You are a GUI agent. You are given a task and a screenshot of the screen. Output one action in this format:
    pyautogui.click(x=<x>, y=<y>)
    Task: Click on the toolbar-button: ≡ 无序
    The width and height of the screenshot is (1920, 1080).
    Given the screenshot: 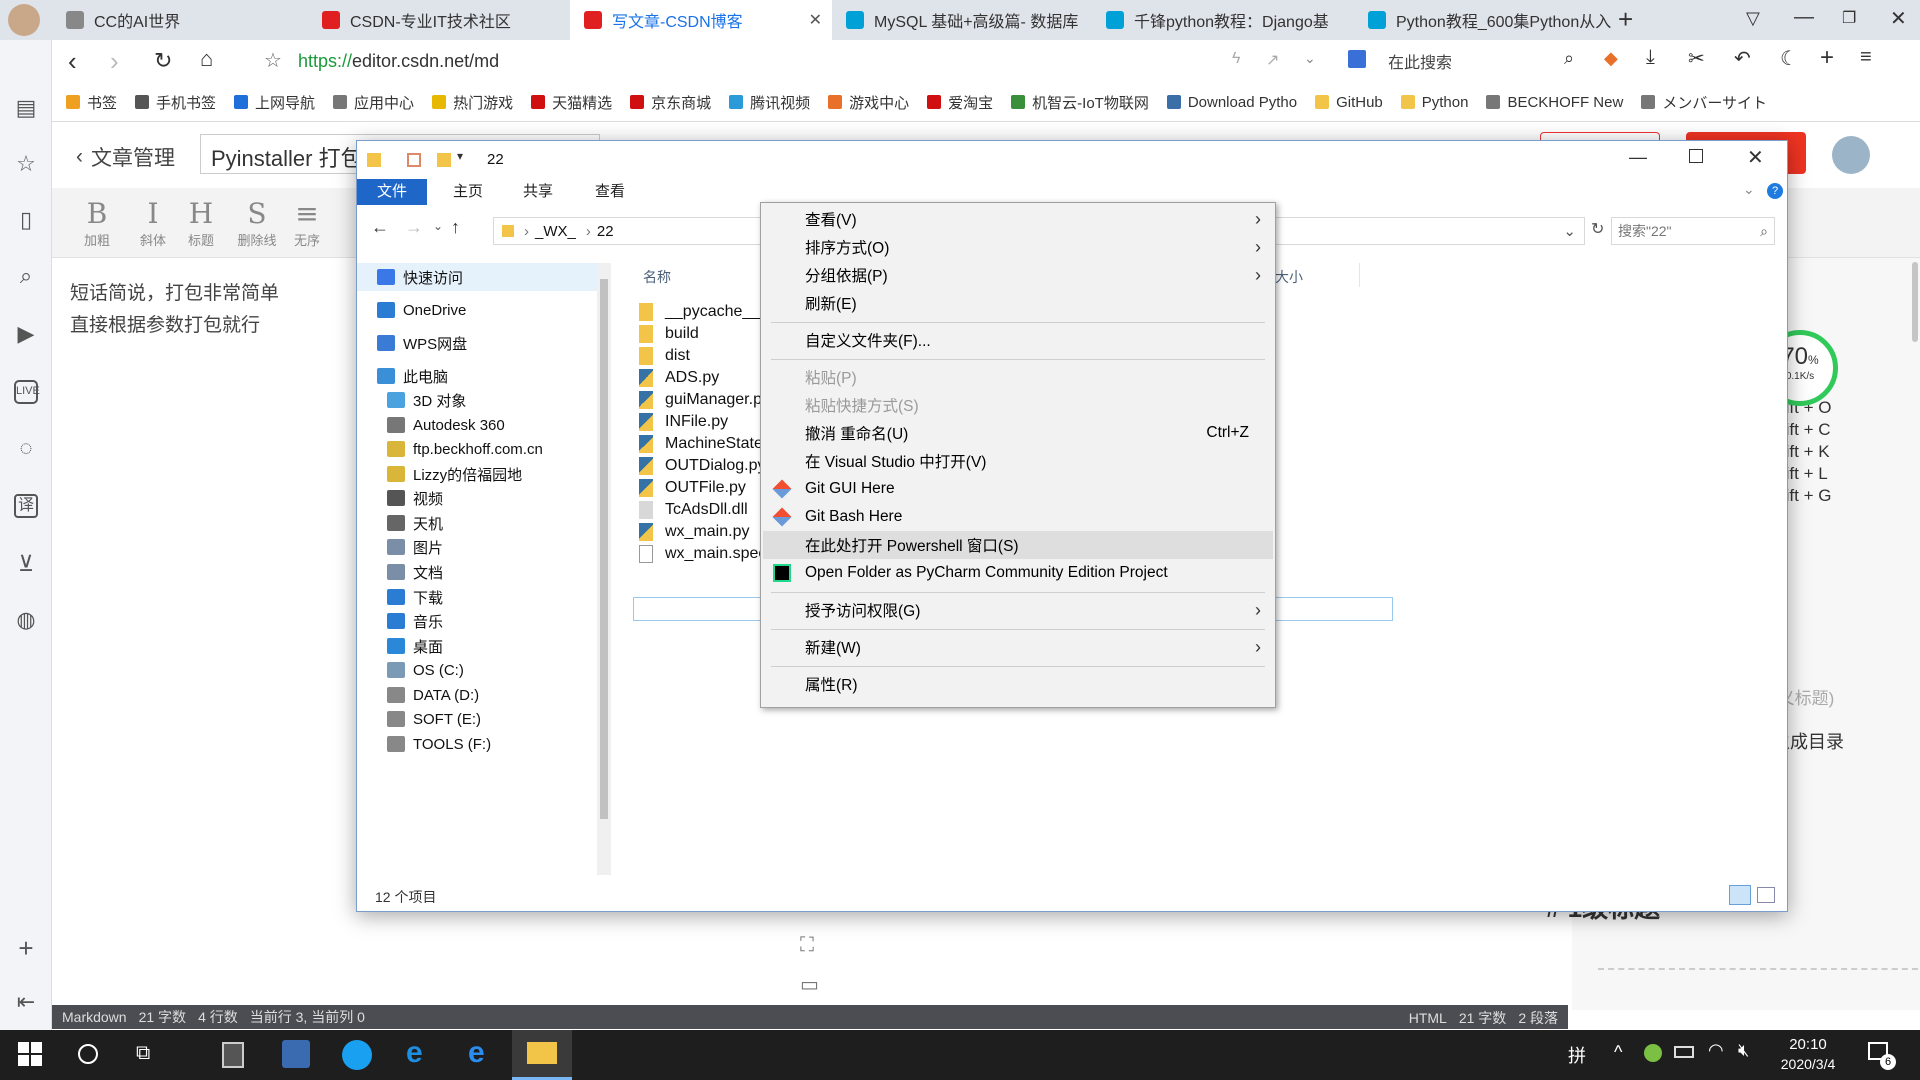 What is the action you would take?
    pyautogui.click(x=307, y=223)
    